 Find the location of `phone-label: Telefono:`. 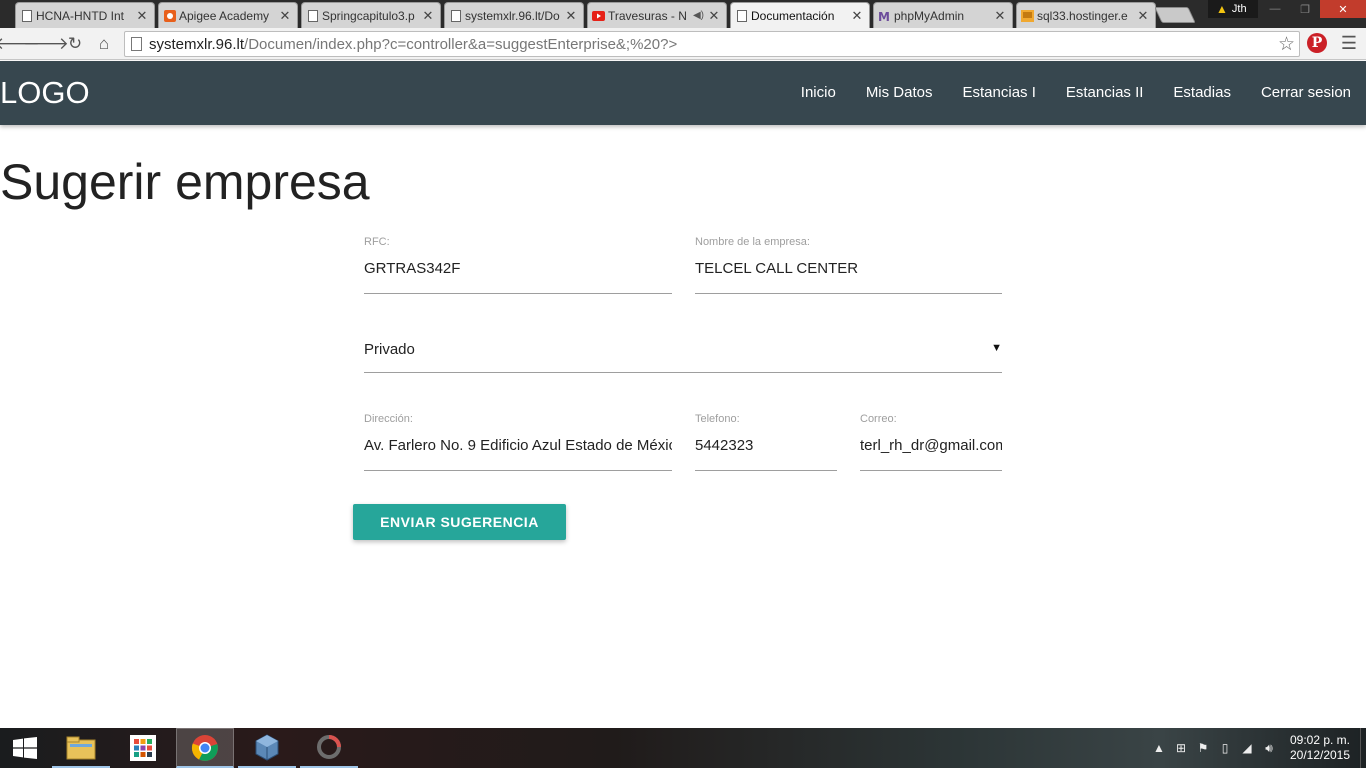

phone-label: Telefono: is located at coordinates (717, 419).